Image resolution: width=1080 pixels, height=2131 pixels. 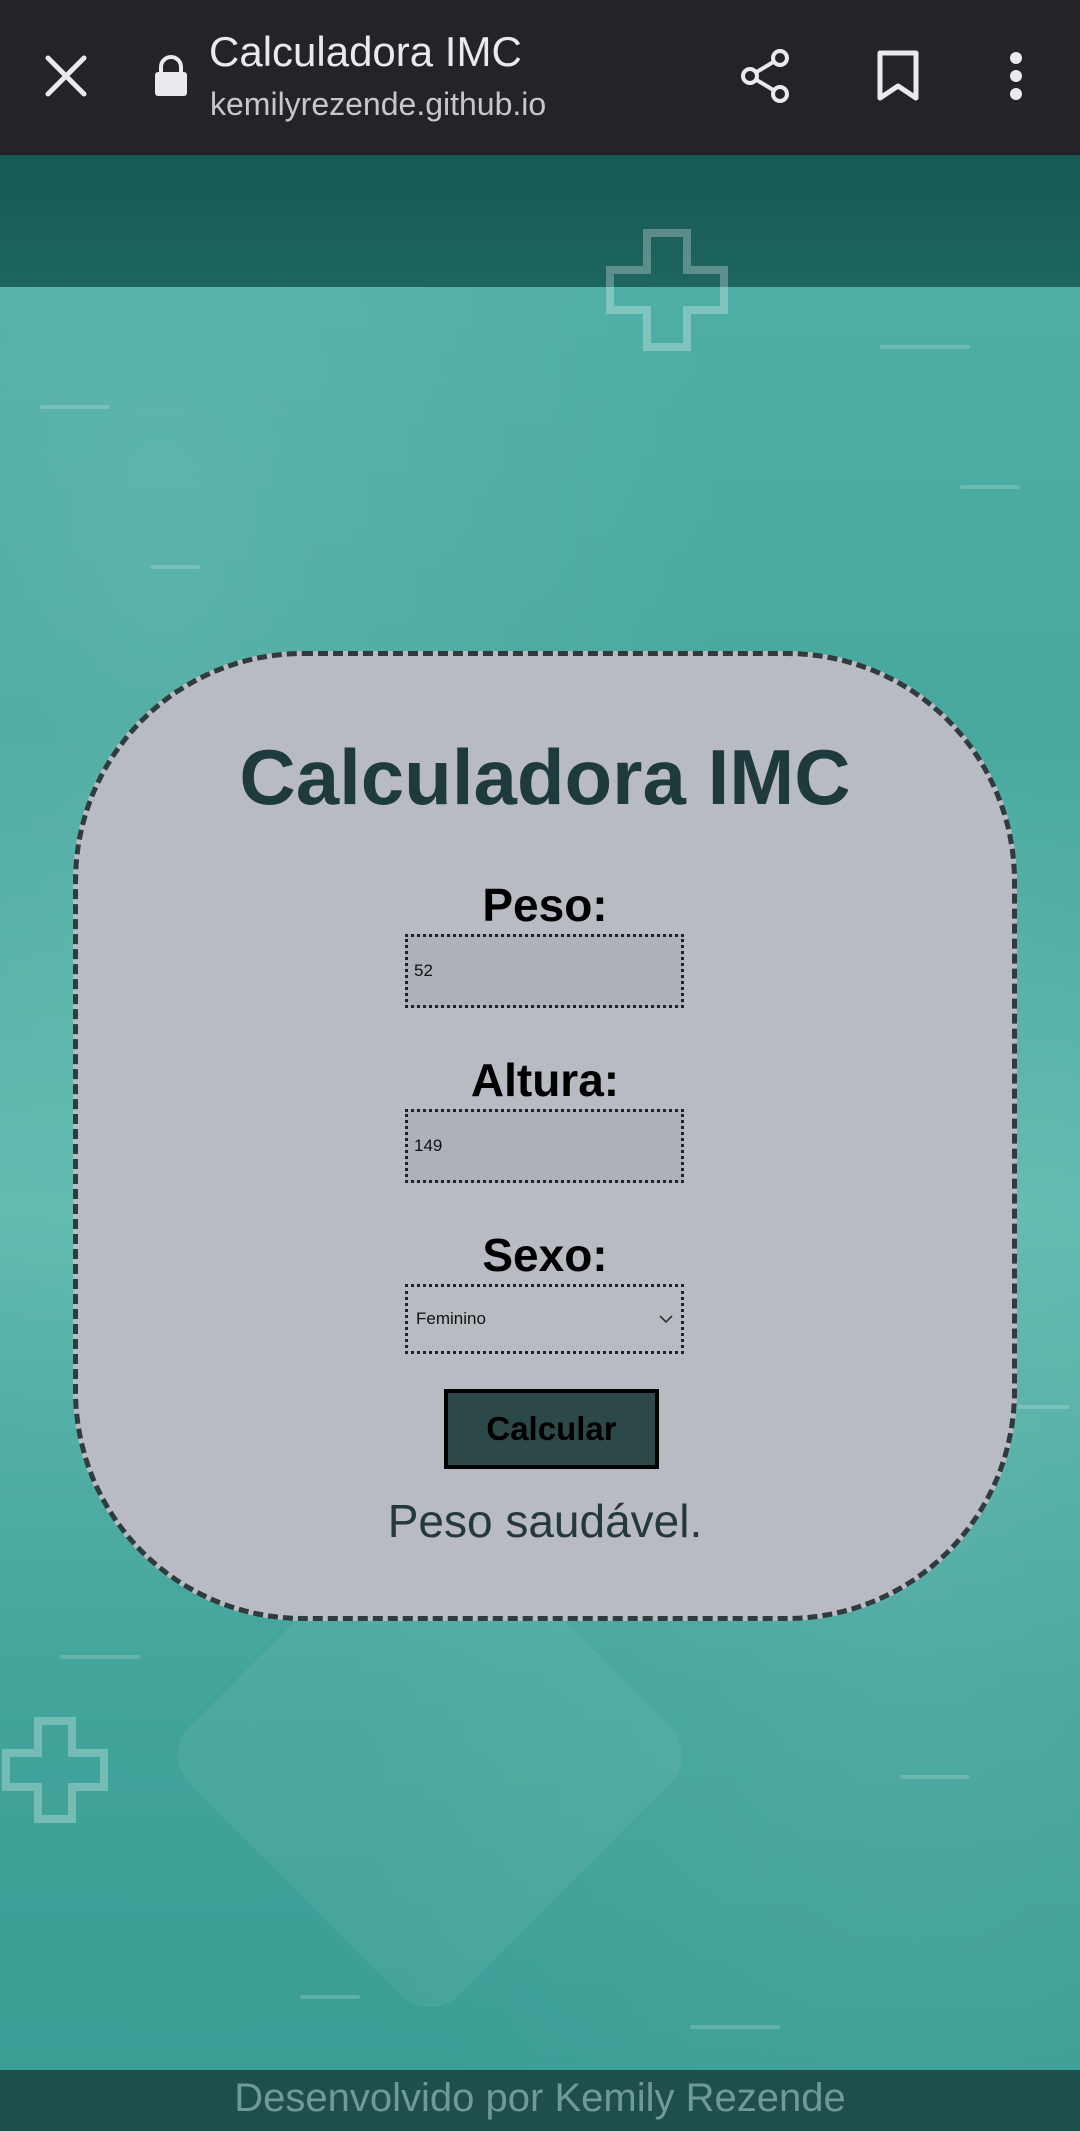 I want to click on browser-toolbar: Calculadora IMC kemilyrezende.github.io, so click(x=540, y=77).